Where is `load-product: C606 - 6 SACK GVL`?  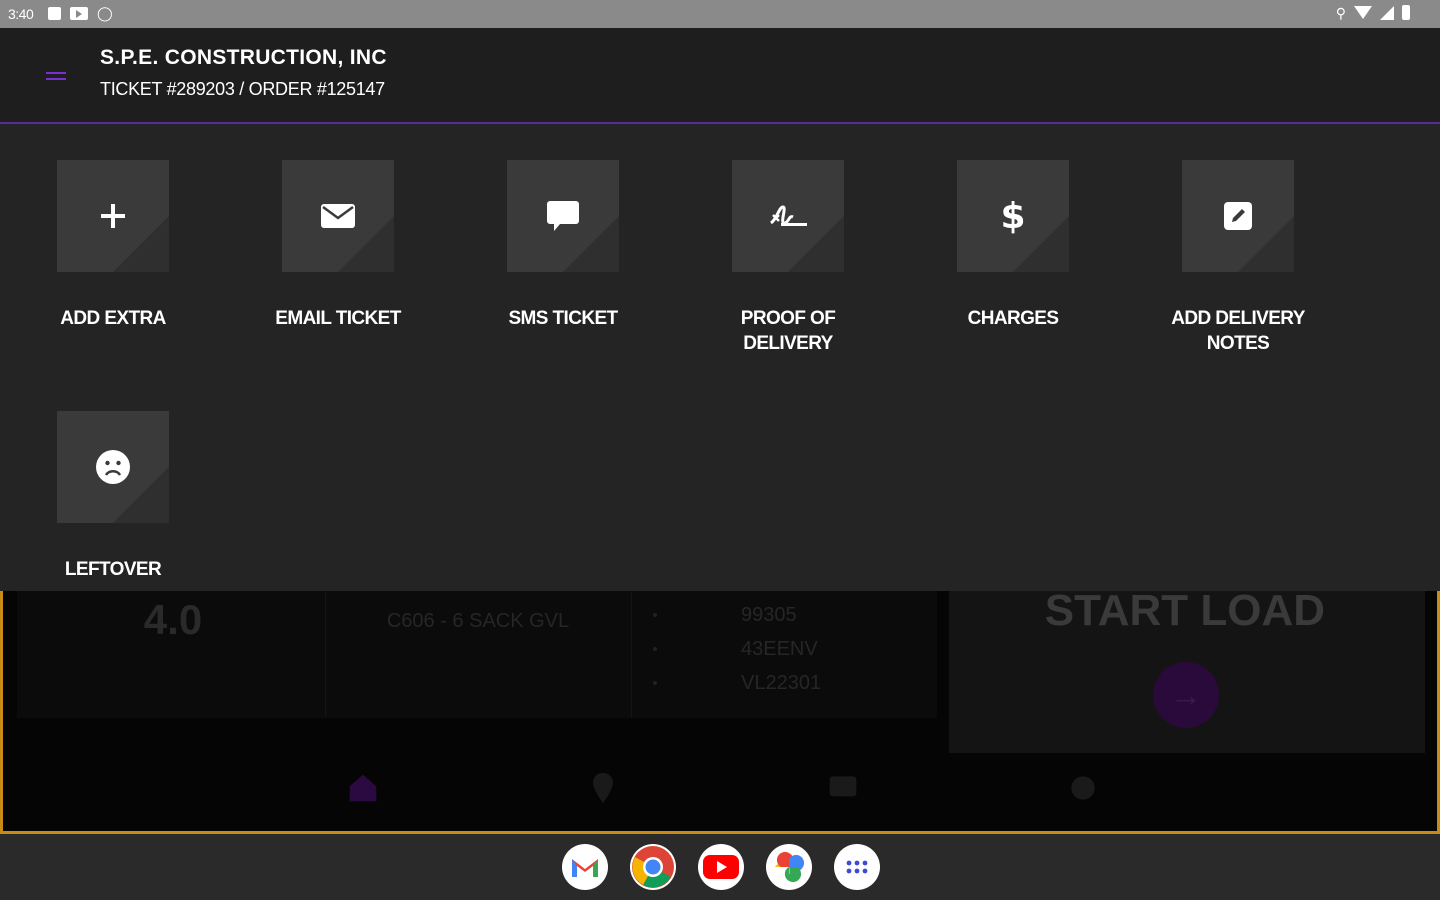 load-product: C606 - 6 SACK GVL is located at coordinates (478, 621).